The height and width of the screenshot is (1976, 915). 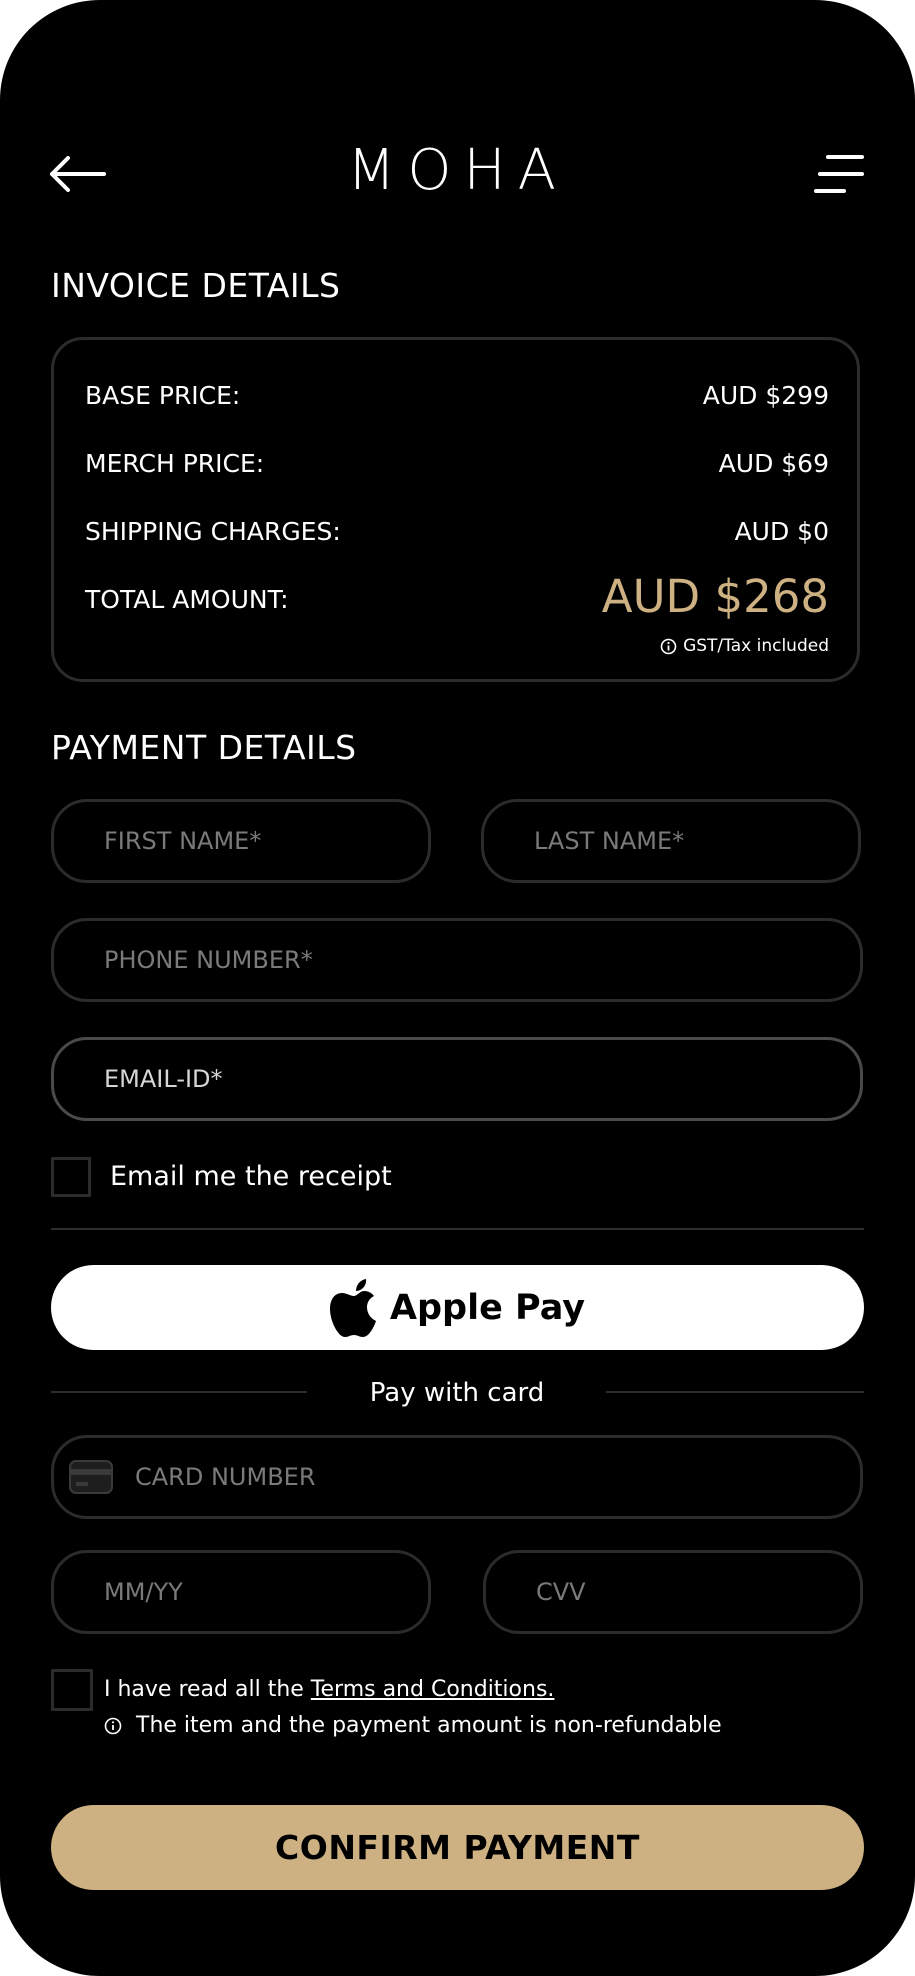 I want to click on tax-note-text: GST/Tax included, so click(x=756, y=646).